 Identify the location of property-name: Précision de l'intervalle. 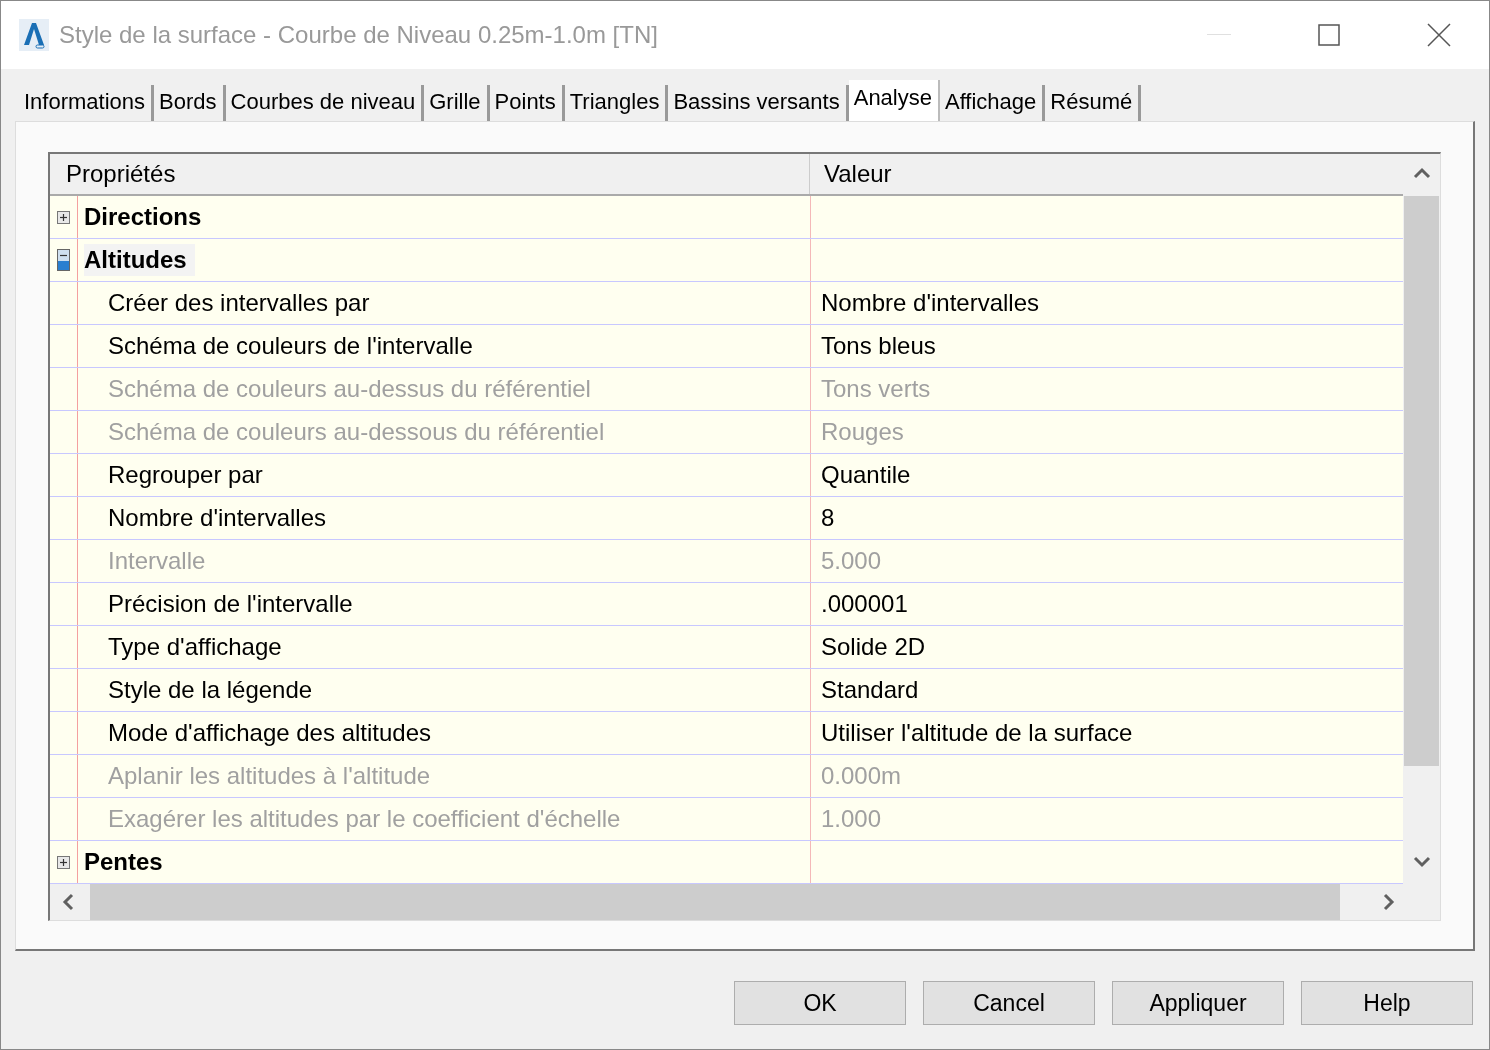
(230, 604).